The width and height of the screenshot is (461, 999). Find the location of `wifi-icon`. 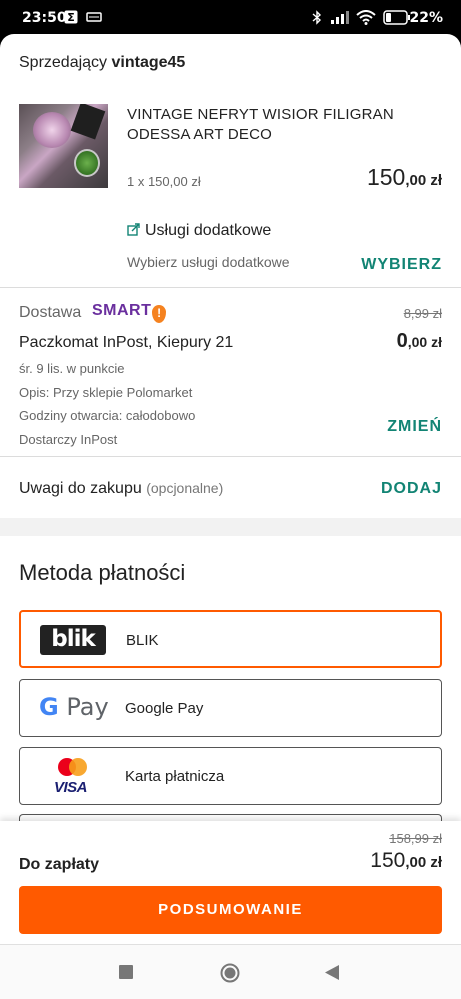

wifi-icon is located at coordinates (366, 19).